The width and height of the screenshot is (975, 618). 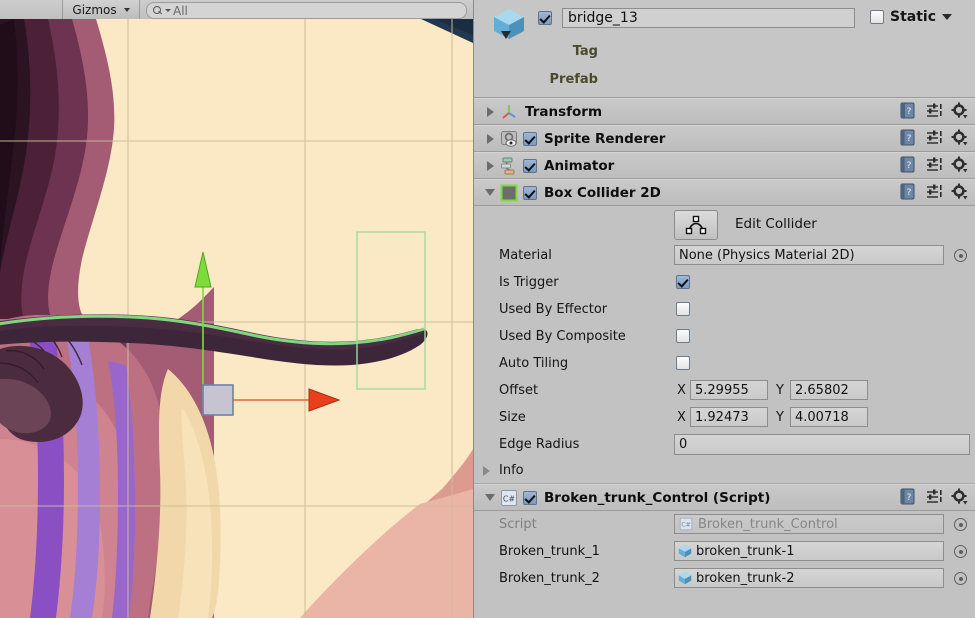 What do you see at coordinates (745, 551) in the screenshot?
I see `broken-trunk-1-value: broken_trunk-1` at bounding box center [745, 551].